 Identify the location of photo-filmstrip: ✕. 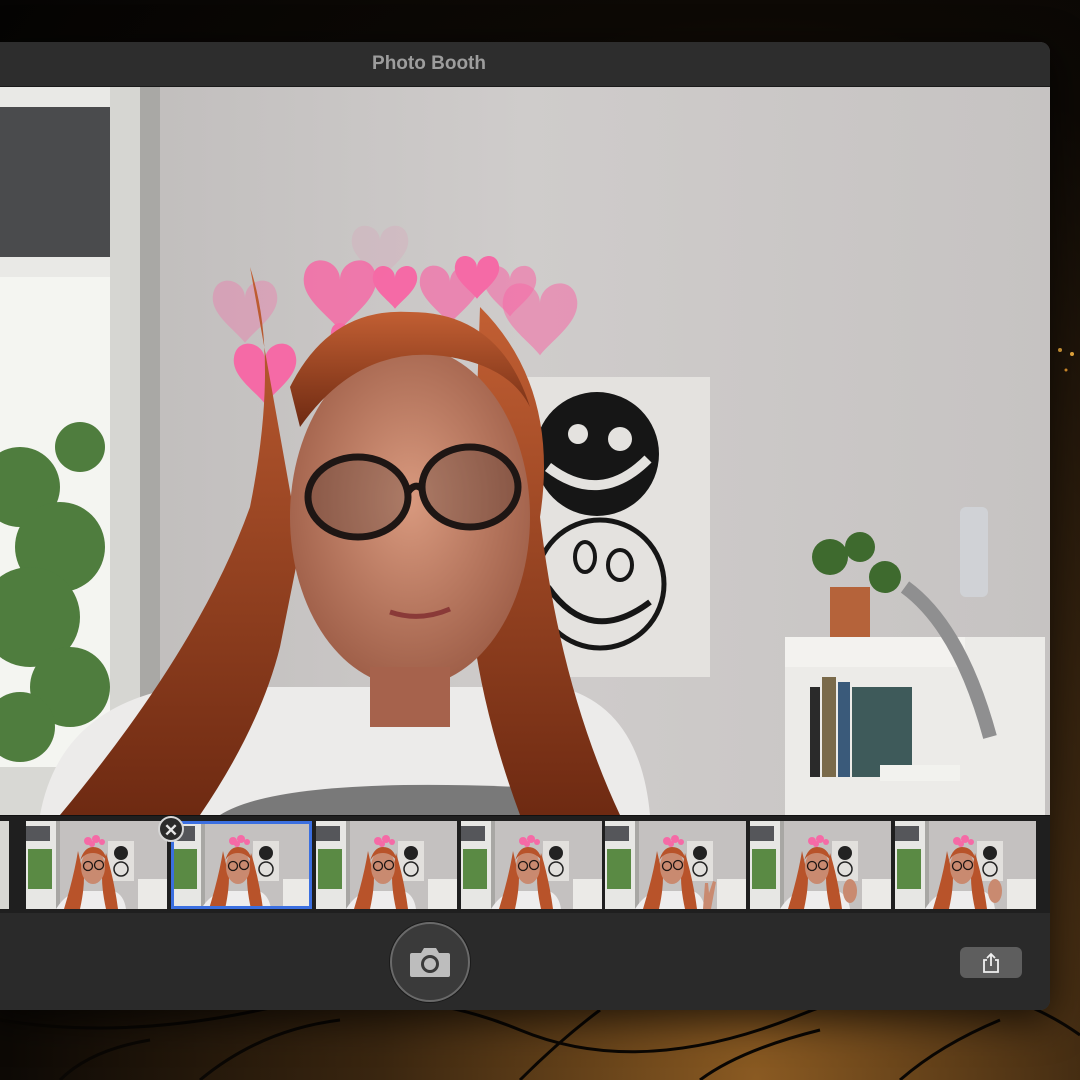
(525, 865).